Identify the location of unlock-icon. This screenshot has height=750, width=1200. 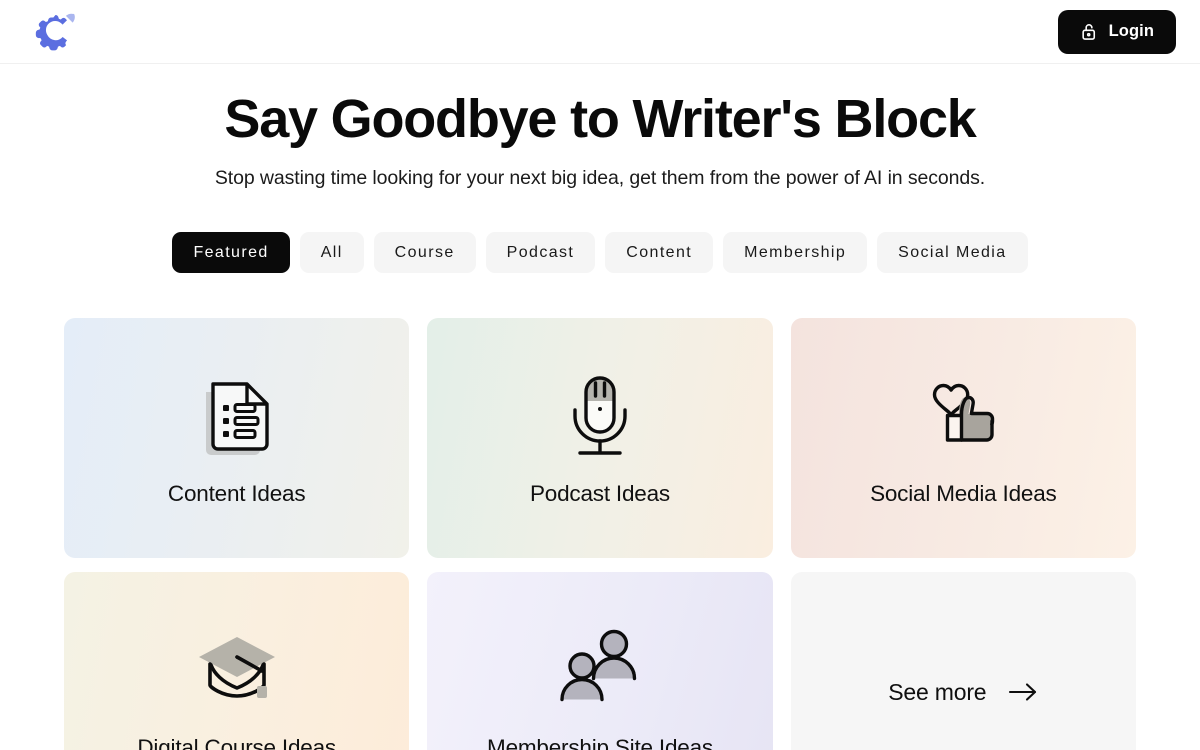
(1088, 32).